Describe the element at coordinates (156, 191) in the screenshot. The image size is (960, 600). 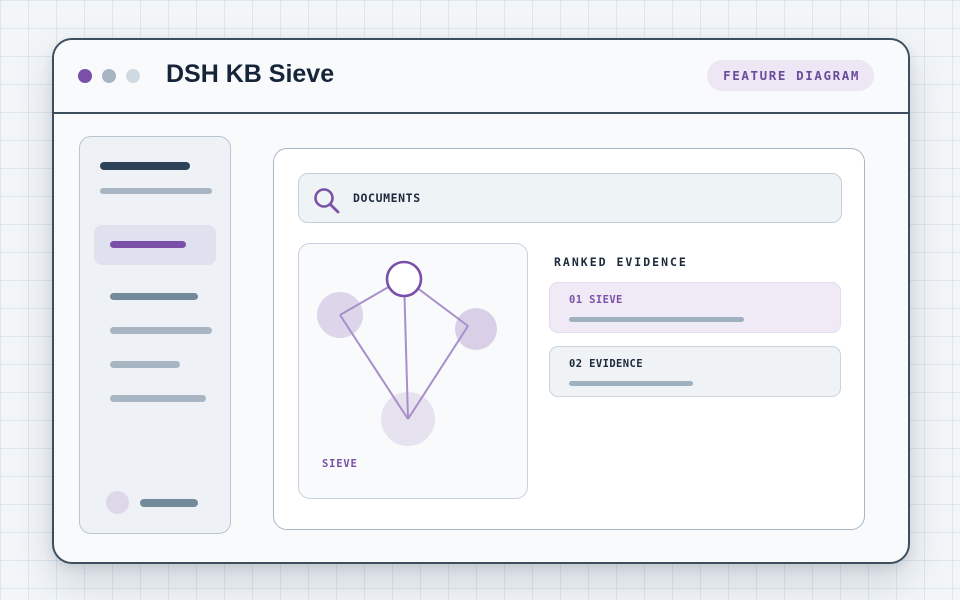
I see `sidebar-subheading-placeholder` at that location.